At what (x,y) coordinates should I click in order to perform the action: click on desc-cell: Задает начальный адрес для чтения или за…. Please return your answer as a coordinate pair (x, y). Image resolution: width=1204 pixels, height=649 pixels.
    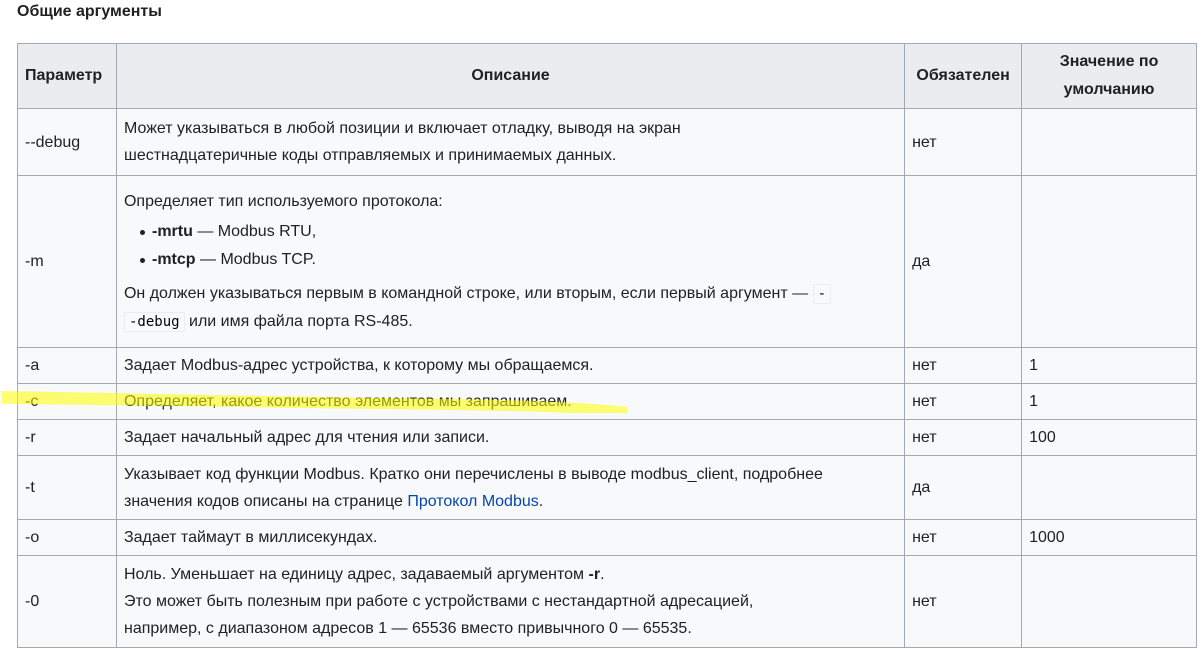
    Looking at the image, I should click on (510, 437).